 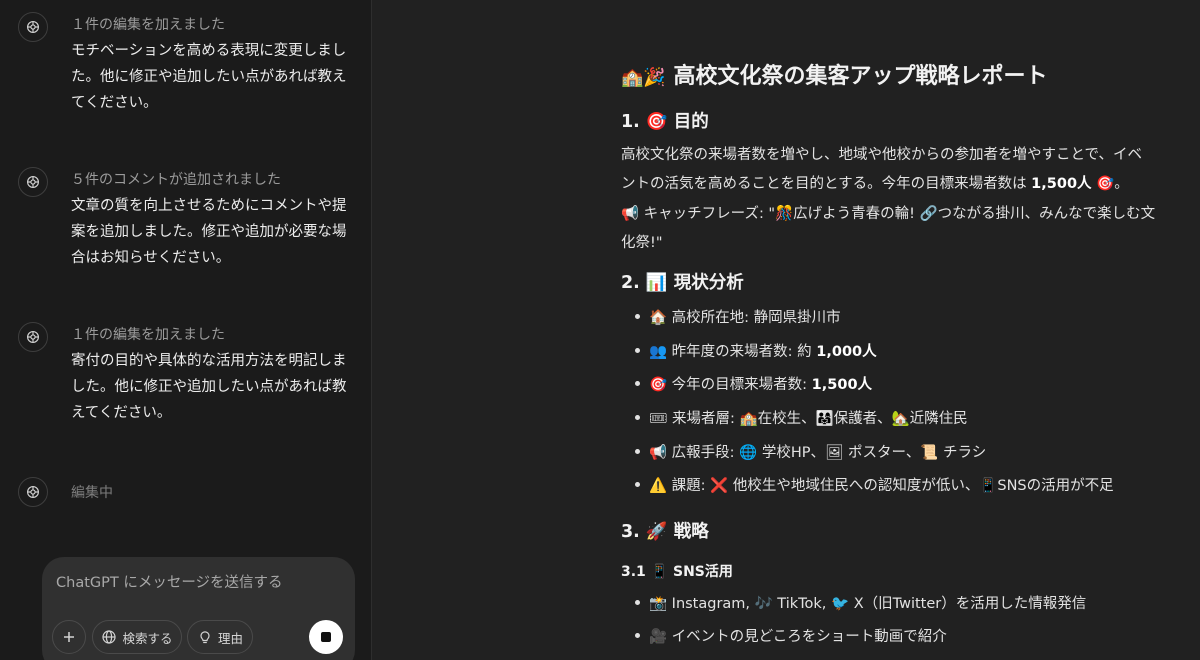 I want to click on globe-icon, so click(x=109, y=637).